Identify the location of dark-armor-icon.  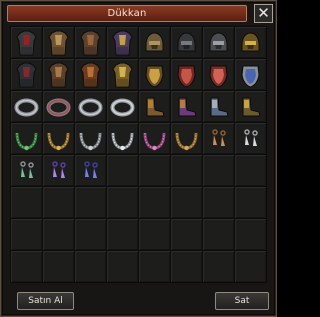
(26, 43).